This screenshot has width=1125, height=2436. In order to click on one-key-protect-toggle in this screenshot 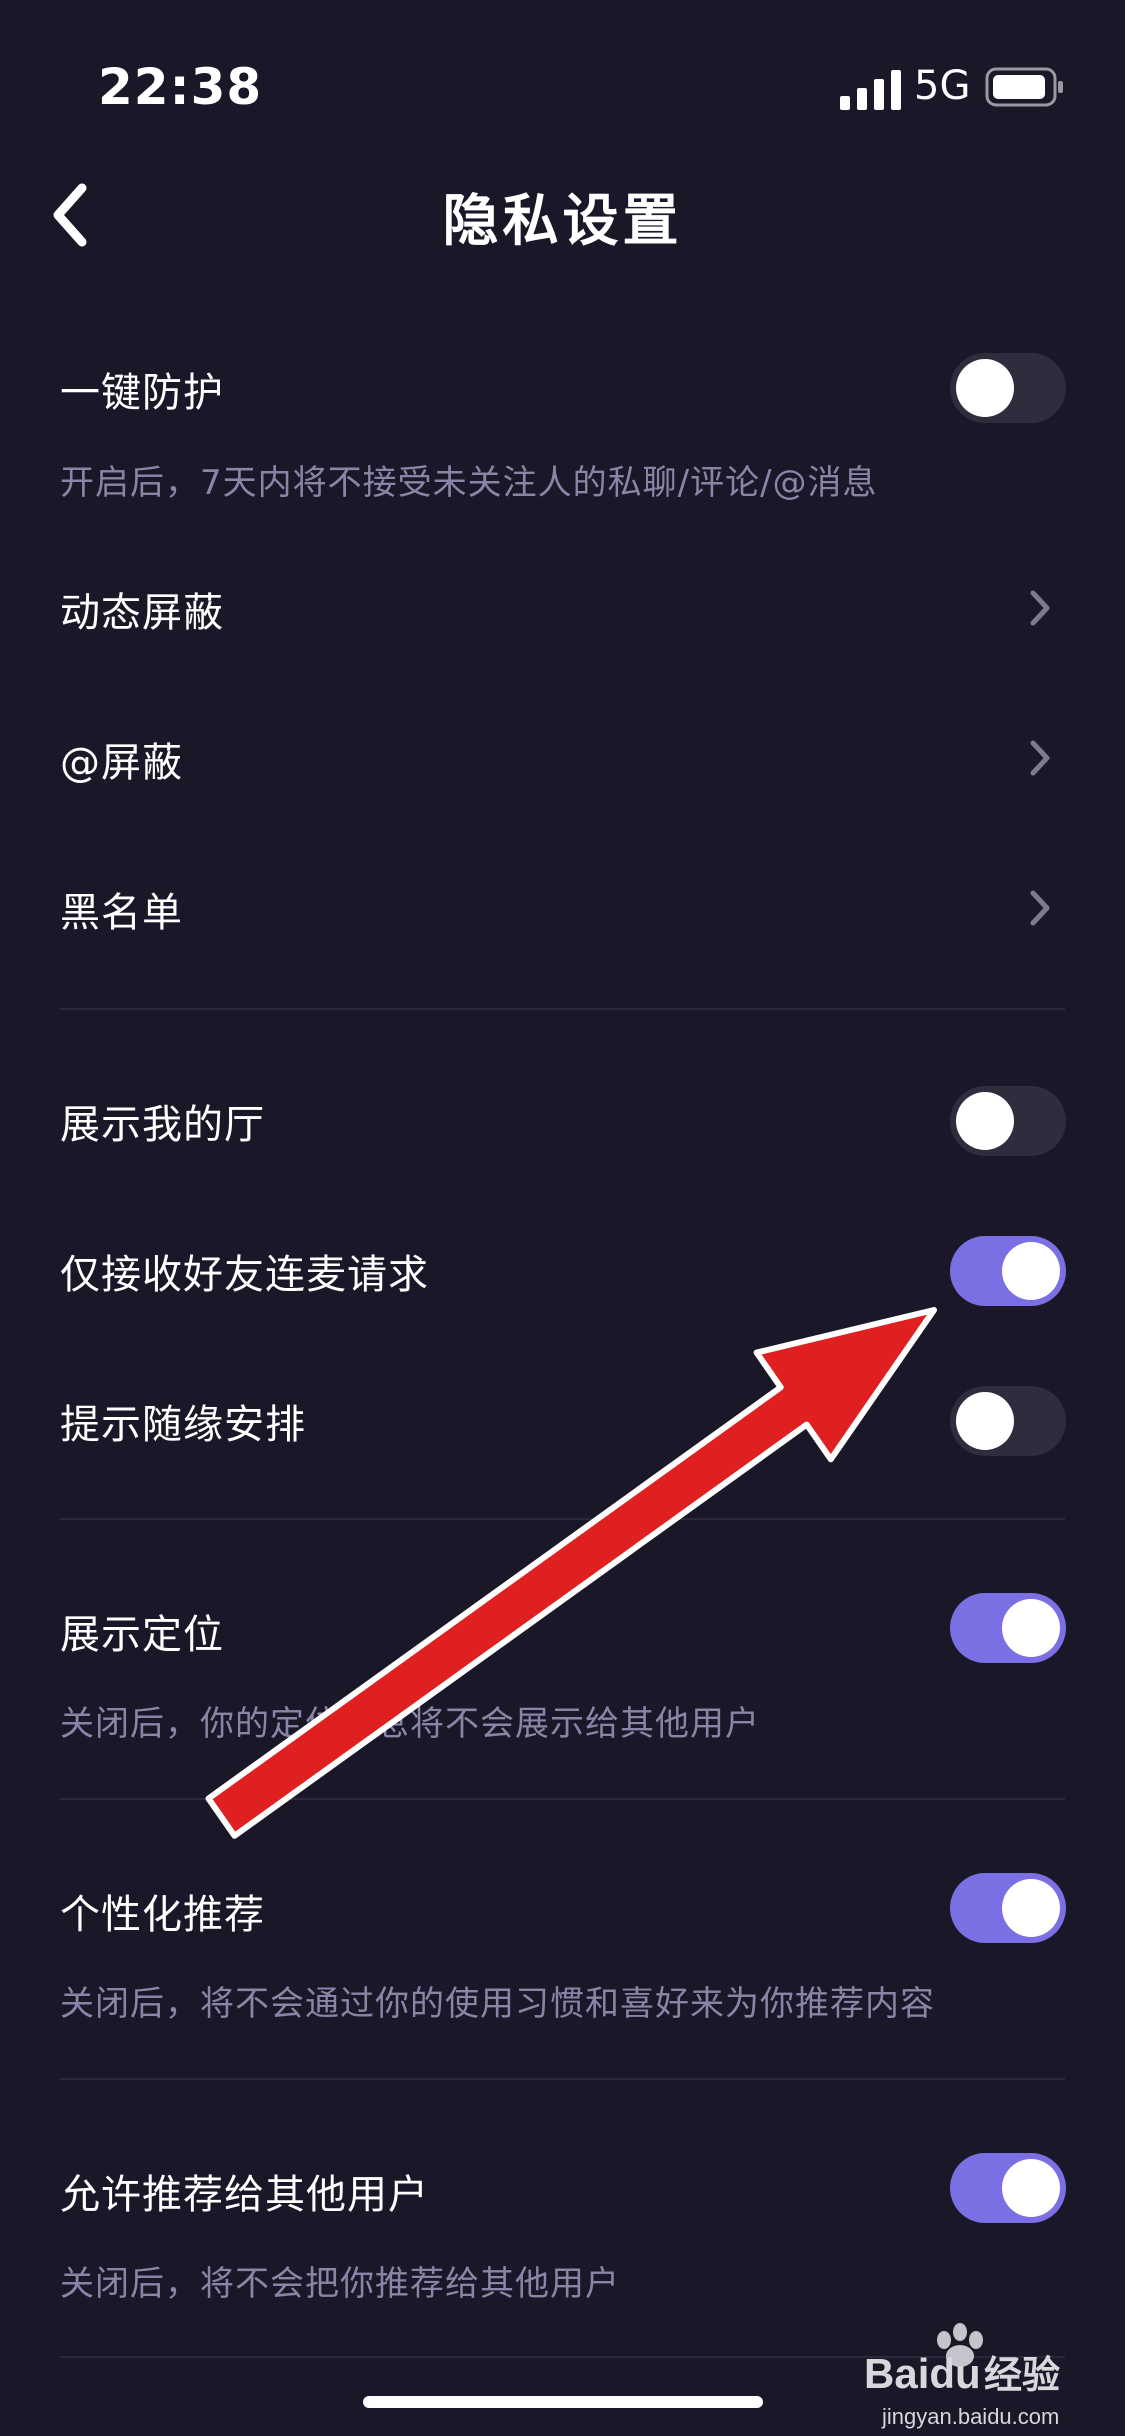, I will do `click(1008, 388)`.